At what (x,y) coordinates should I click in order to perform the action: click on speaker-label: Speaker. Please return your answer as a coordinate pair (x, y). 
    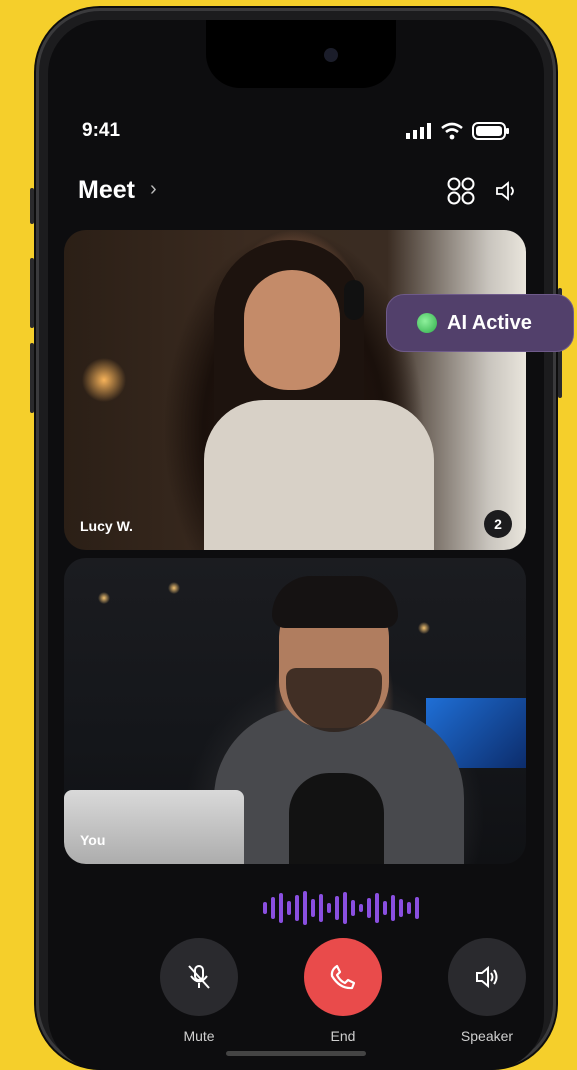
    Looking at the image, I should click on (487, 1036).